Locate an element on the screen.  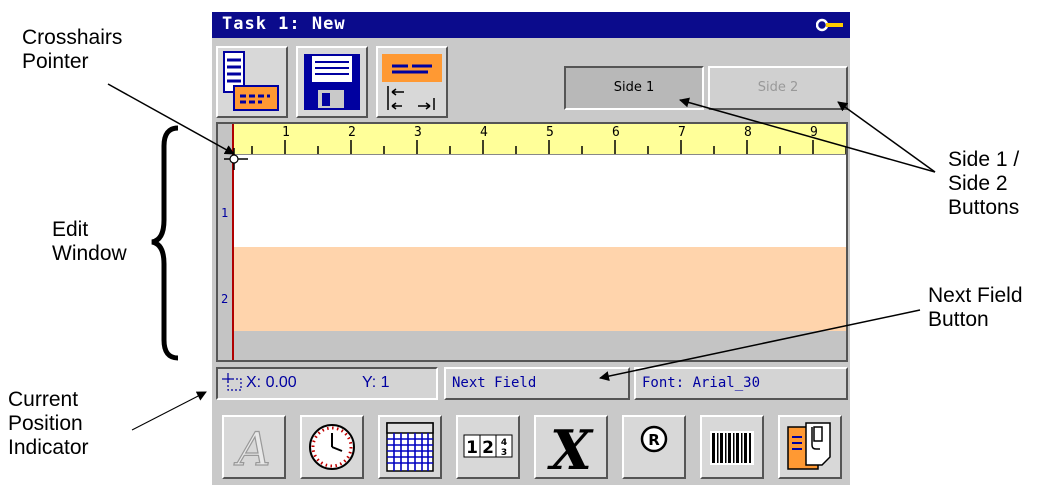
ruler-ticks is located at coordinates (548, 147).